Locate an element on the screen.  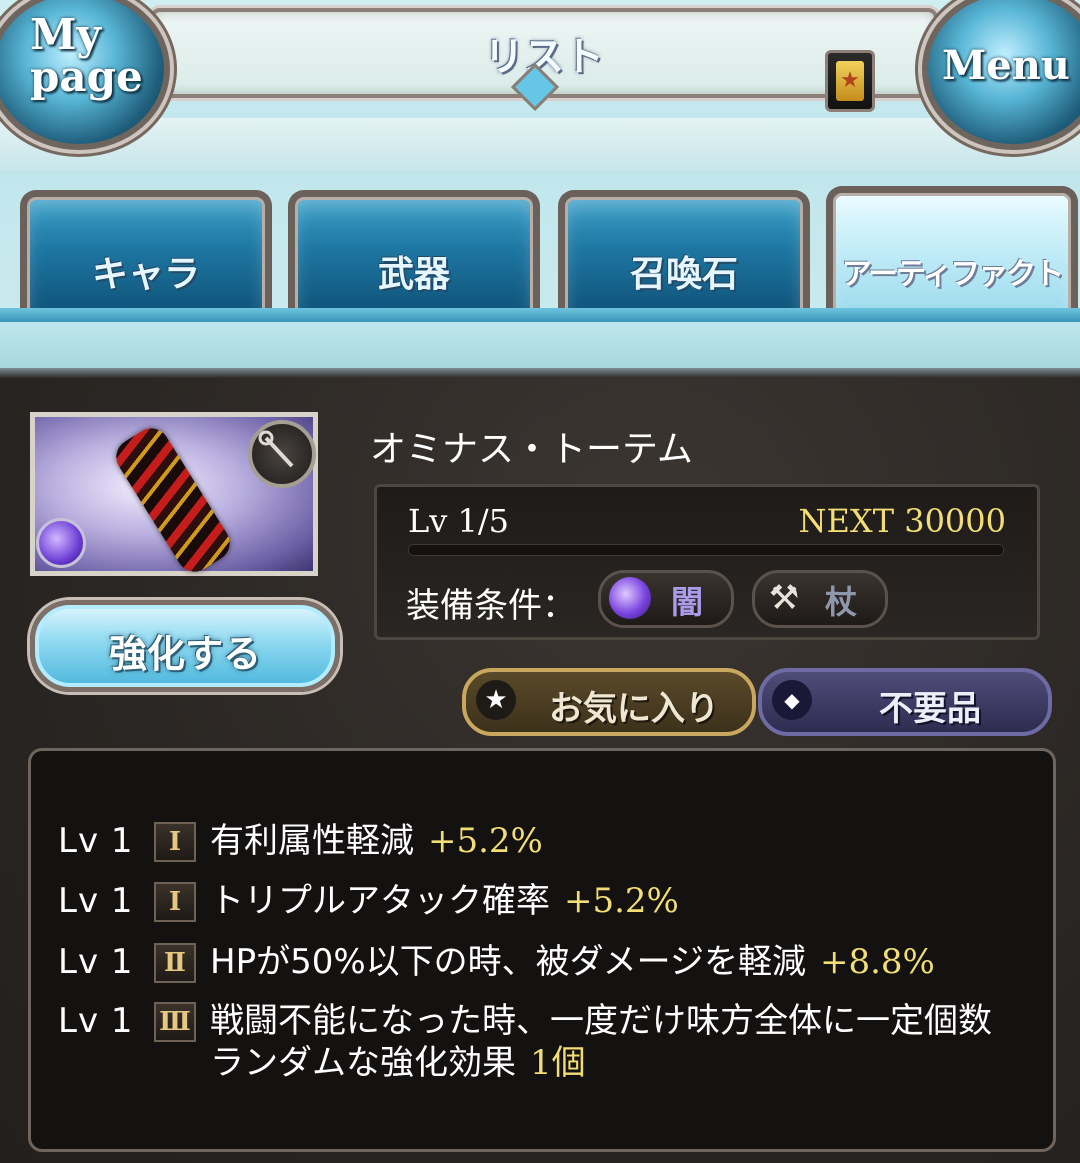
weapon-type-text: 杖 is located at coordinates (841, 602).